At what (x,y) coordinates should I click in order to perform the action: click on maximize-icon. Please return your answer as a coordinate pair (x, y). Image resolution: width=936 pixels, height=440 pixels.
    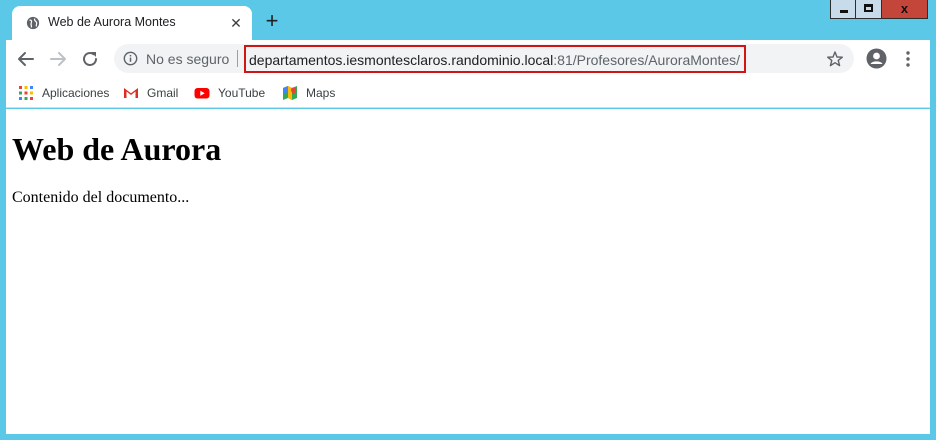
    Looking at the image, I should click on (868, 8).